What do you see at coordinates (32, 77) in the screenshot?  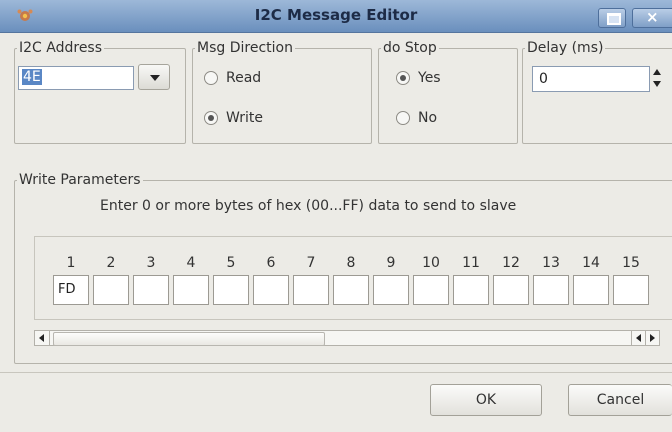 I see `i2c-address-value: 4E` at bounding box center [32, 77].